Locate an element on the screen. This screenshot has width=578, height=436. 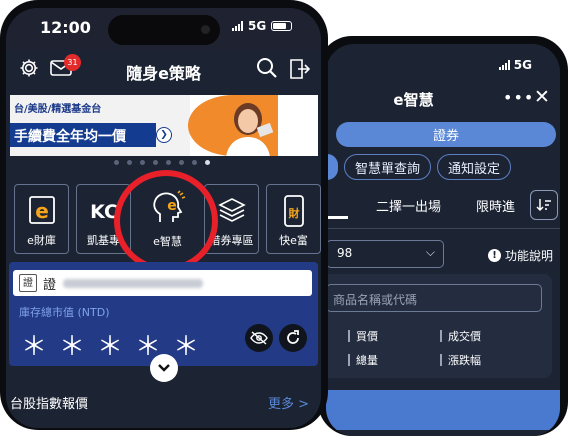
page-title: e智慧 is located at coordinates (413, 100).